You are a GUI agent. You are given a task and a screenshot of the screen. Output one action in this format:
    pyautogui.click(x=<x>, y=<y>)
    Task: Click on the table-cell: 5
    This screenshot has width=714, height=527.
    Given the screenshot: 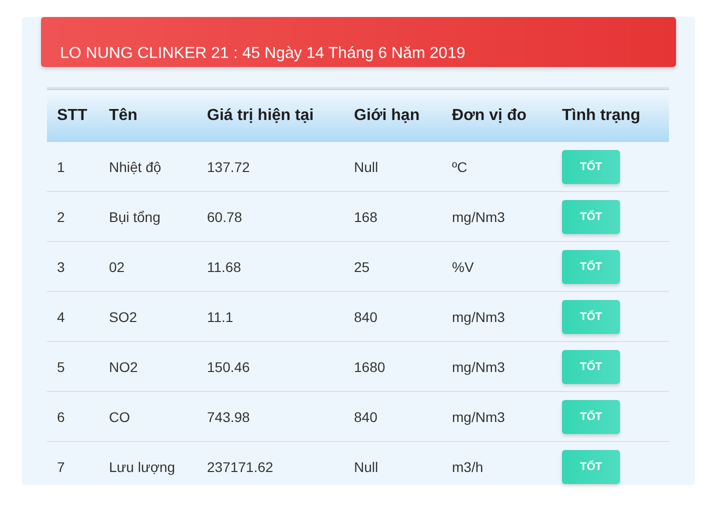 What is the action you would take?
    pyautogui.click(x=61, y=366)
    